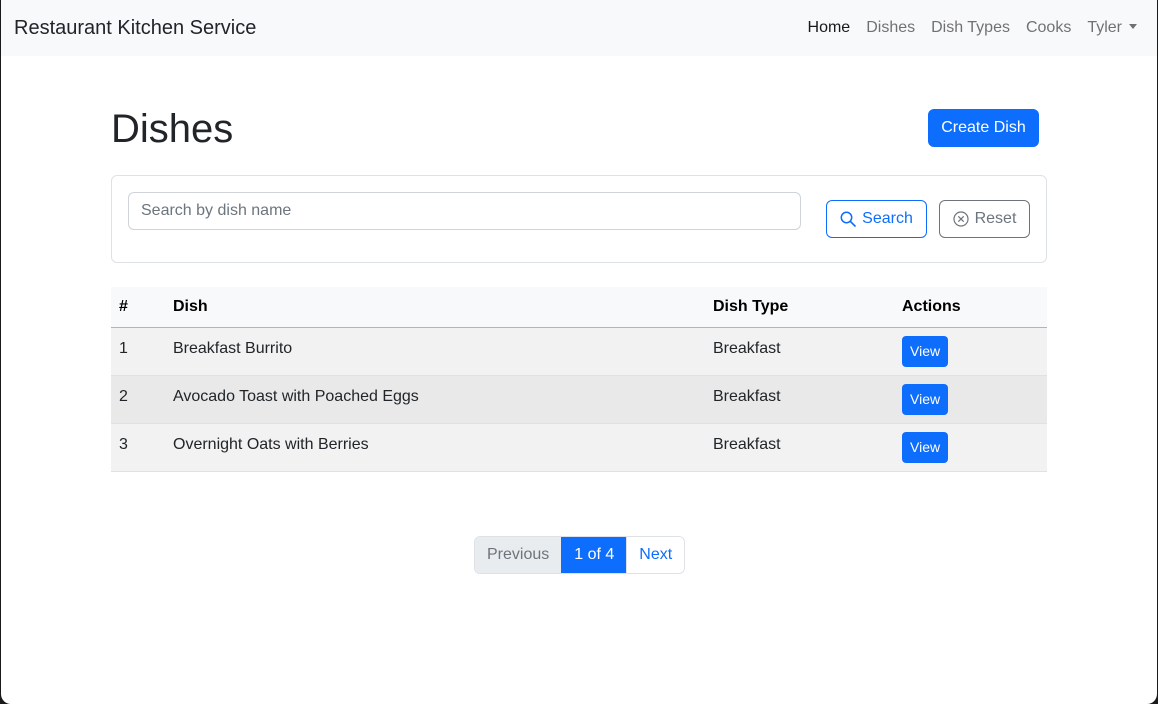 This screenshot has height=704, width=1158. I want to click on row-dish: Avocado Toast with Poached Eggs, so click(435, 399).